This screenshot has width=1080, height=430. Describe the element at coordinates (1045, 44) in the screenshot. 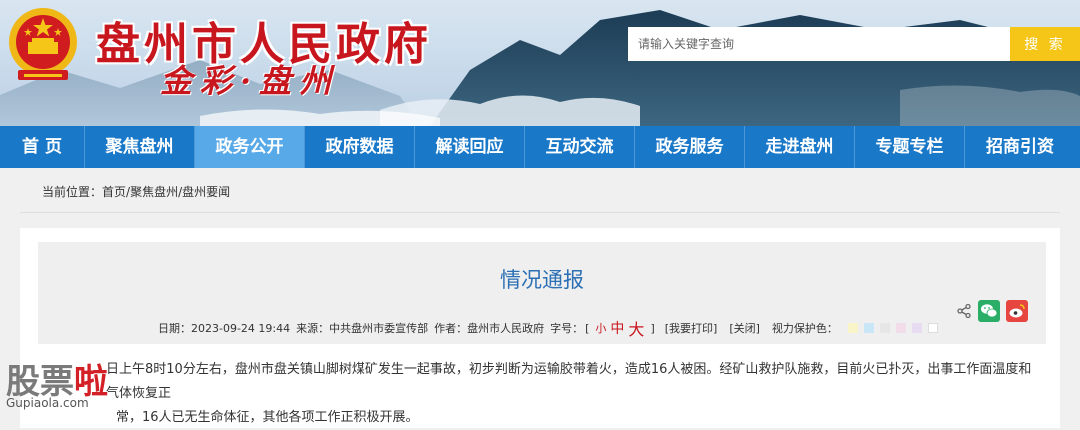

I see `search-button: 搜 索` at that location.